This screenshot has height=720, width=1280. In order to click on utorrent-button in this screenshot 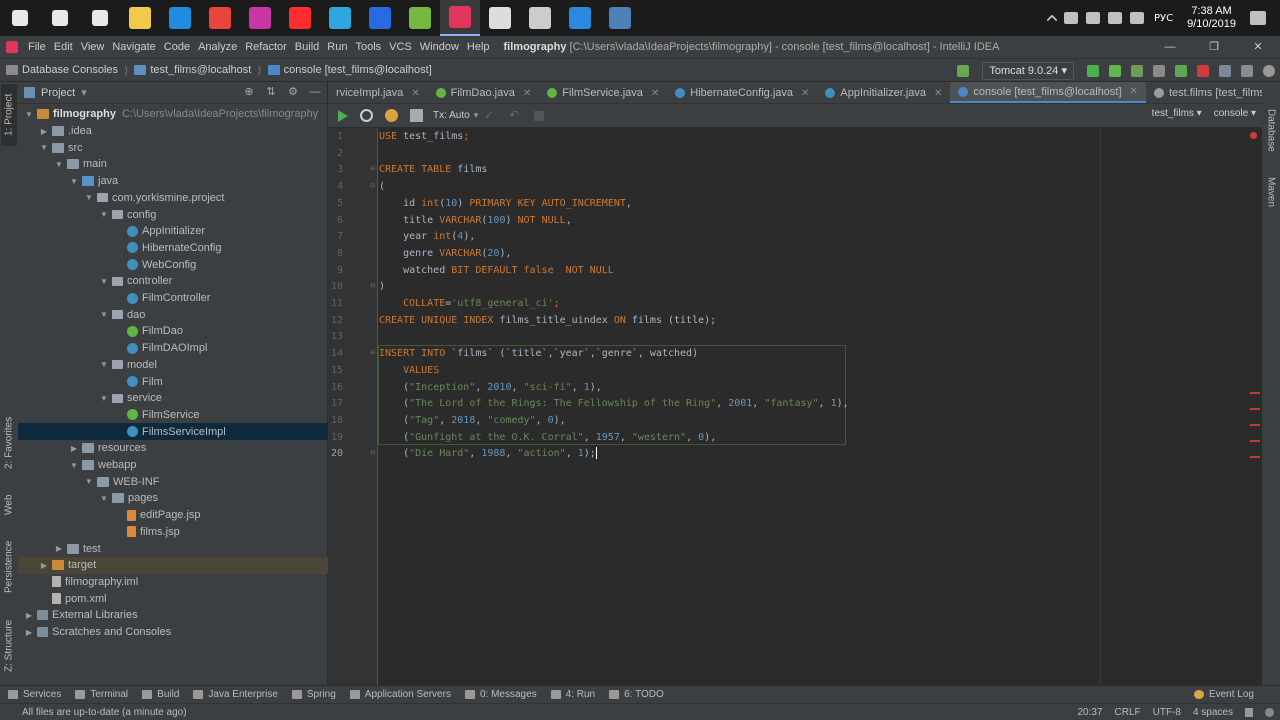, I will do `click(420, 18)`.